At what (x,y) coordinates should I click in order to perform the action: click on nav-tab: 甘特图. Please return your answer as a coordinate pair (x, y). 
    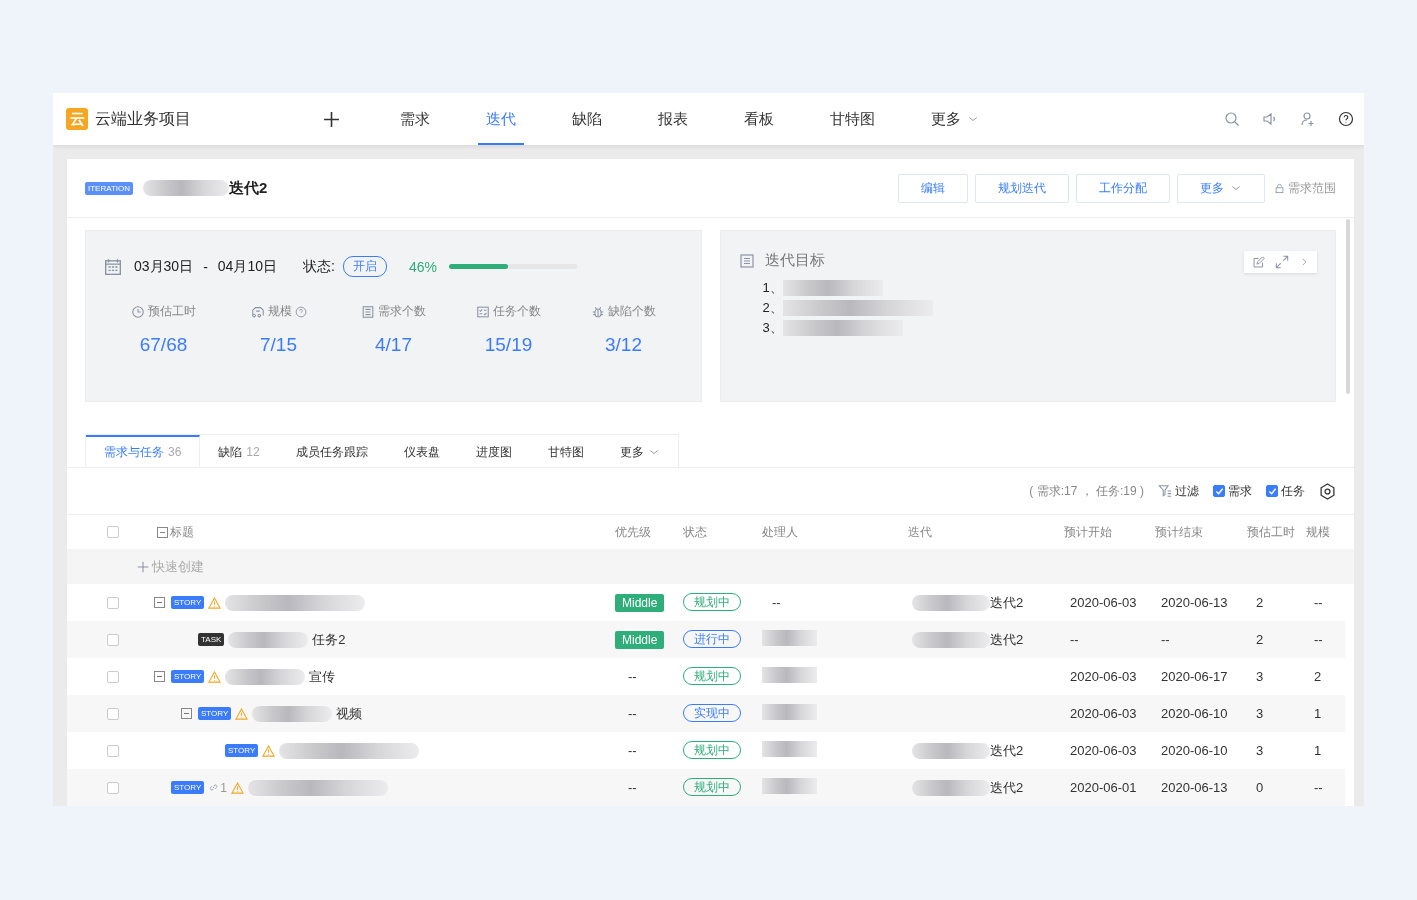
    Looking at the image, I should click on (852, 119).